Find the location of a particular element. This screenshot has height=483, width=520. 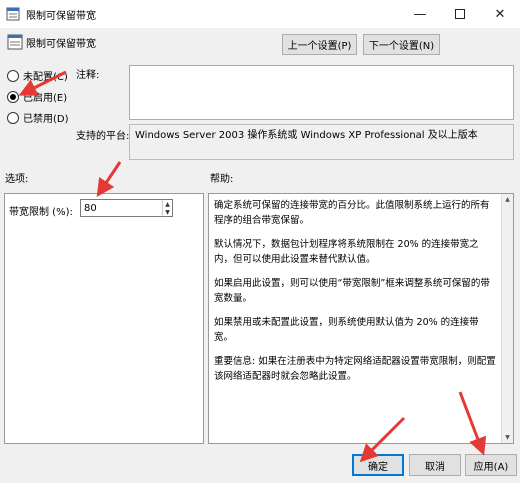

minimize-button: — is located at coordinates (420, 14).